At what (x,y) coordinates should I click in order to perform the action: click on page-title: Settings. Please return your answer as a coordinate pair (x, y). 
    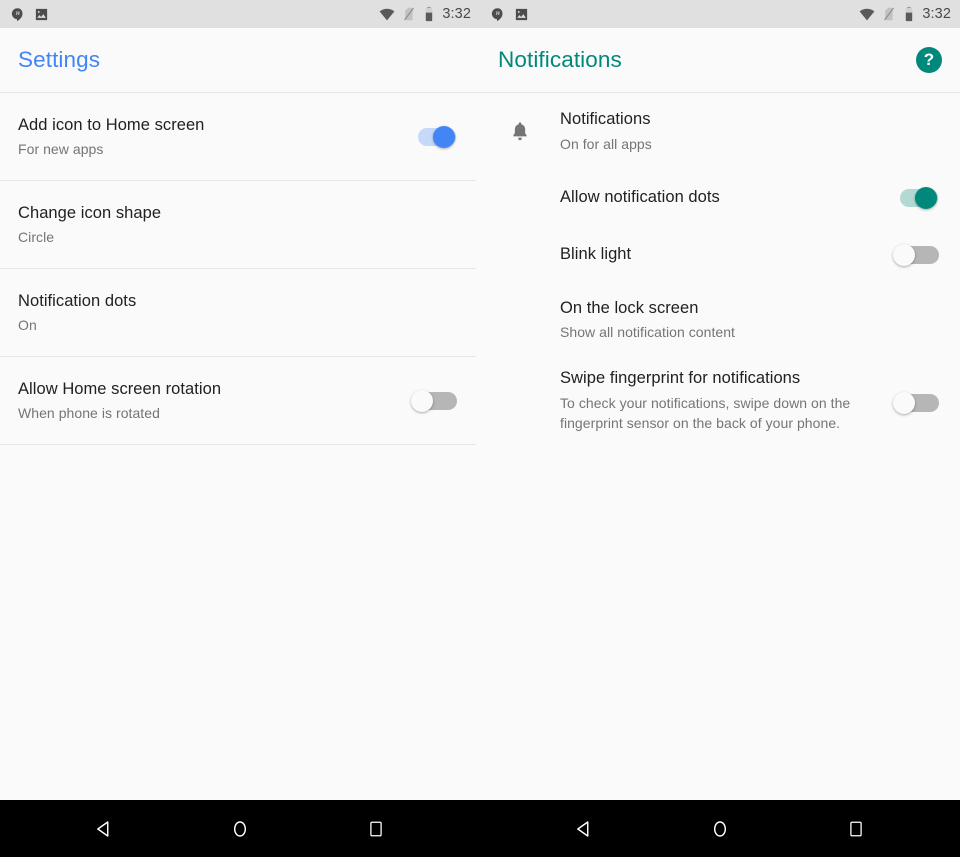
    Looking at the image, I should click on (59, 59).